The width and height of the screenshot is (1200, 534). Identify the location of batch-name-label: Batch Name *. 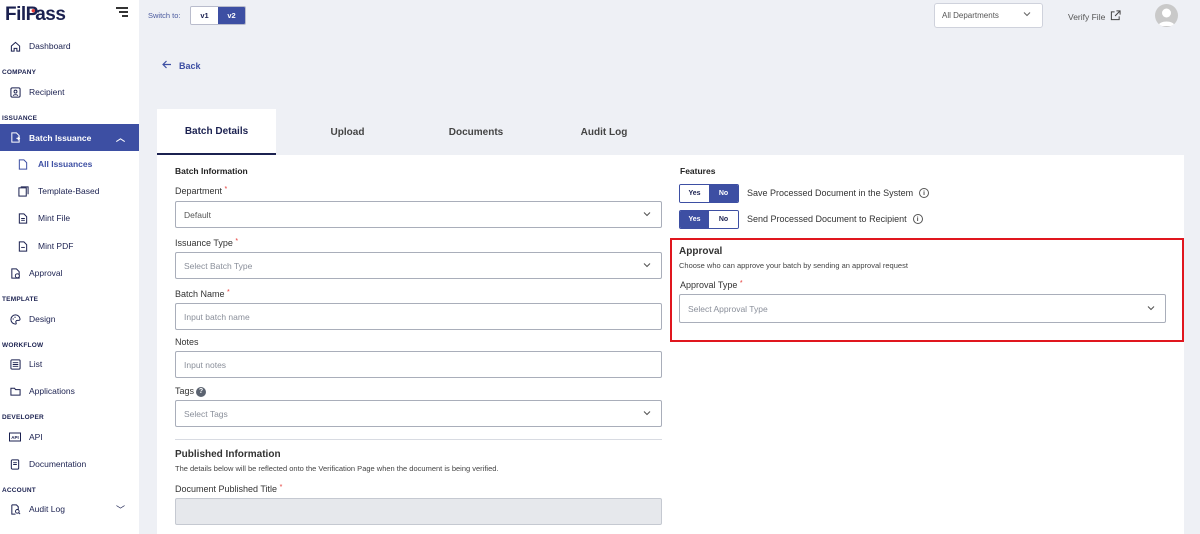
(202, 294).